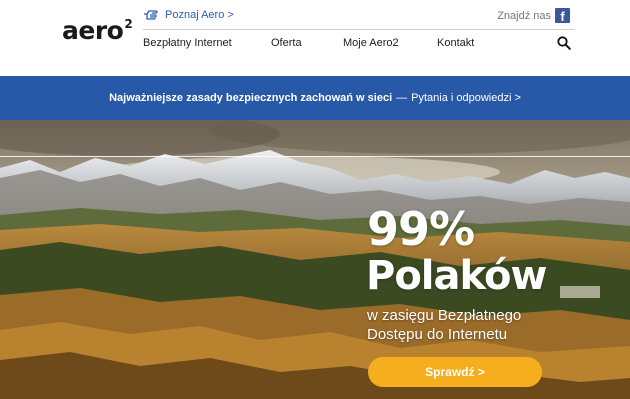  Describe the element at coordinates (421, 229) in the screenshot. I see `hero-headline-percent: 99%` at that location.